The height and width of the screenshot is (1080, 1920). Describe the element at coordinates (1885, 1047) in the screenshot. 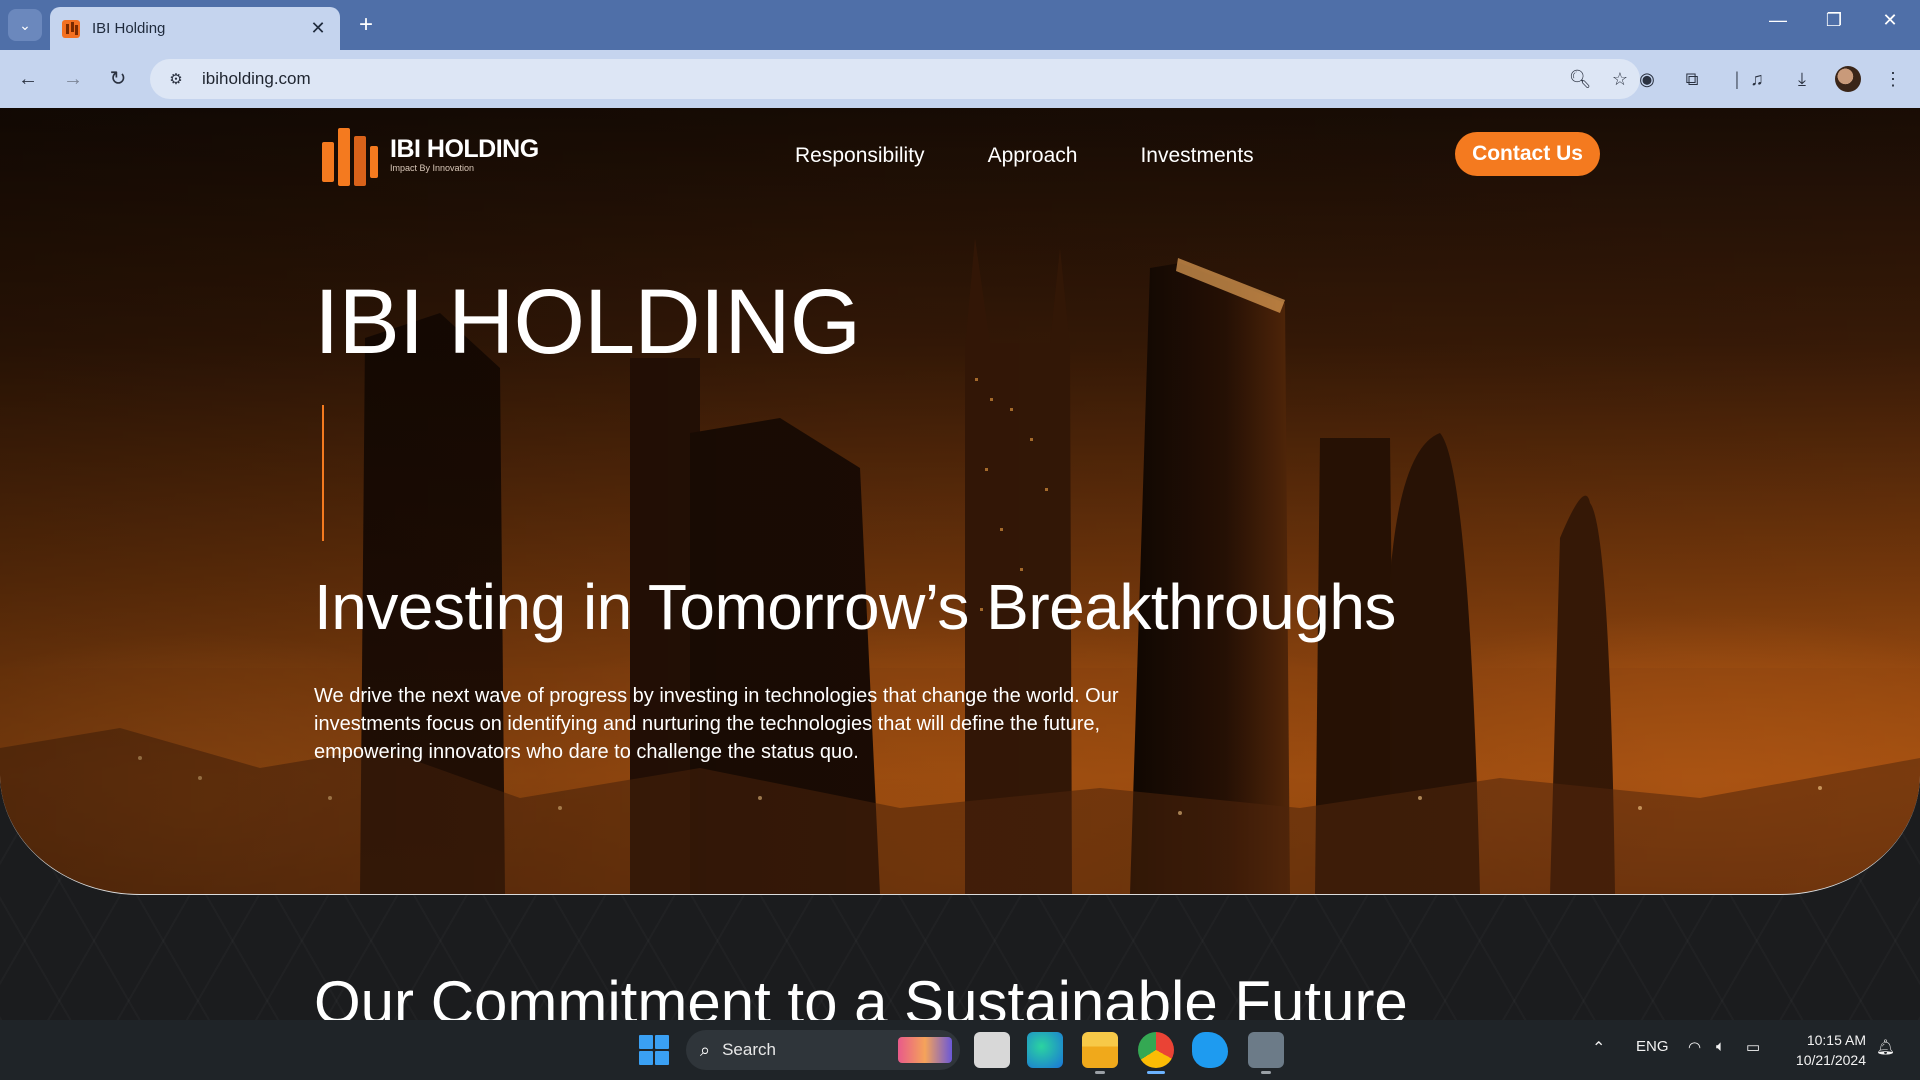

I see `notification-bell-icon: 🔔︎` at that location.